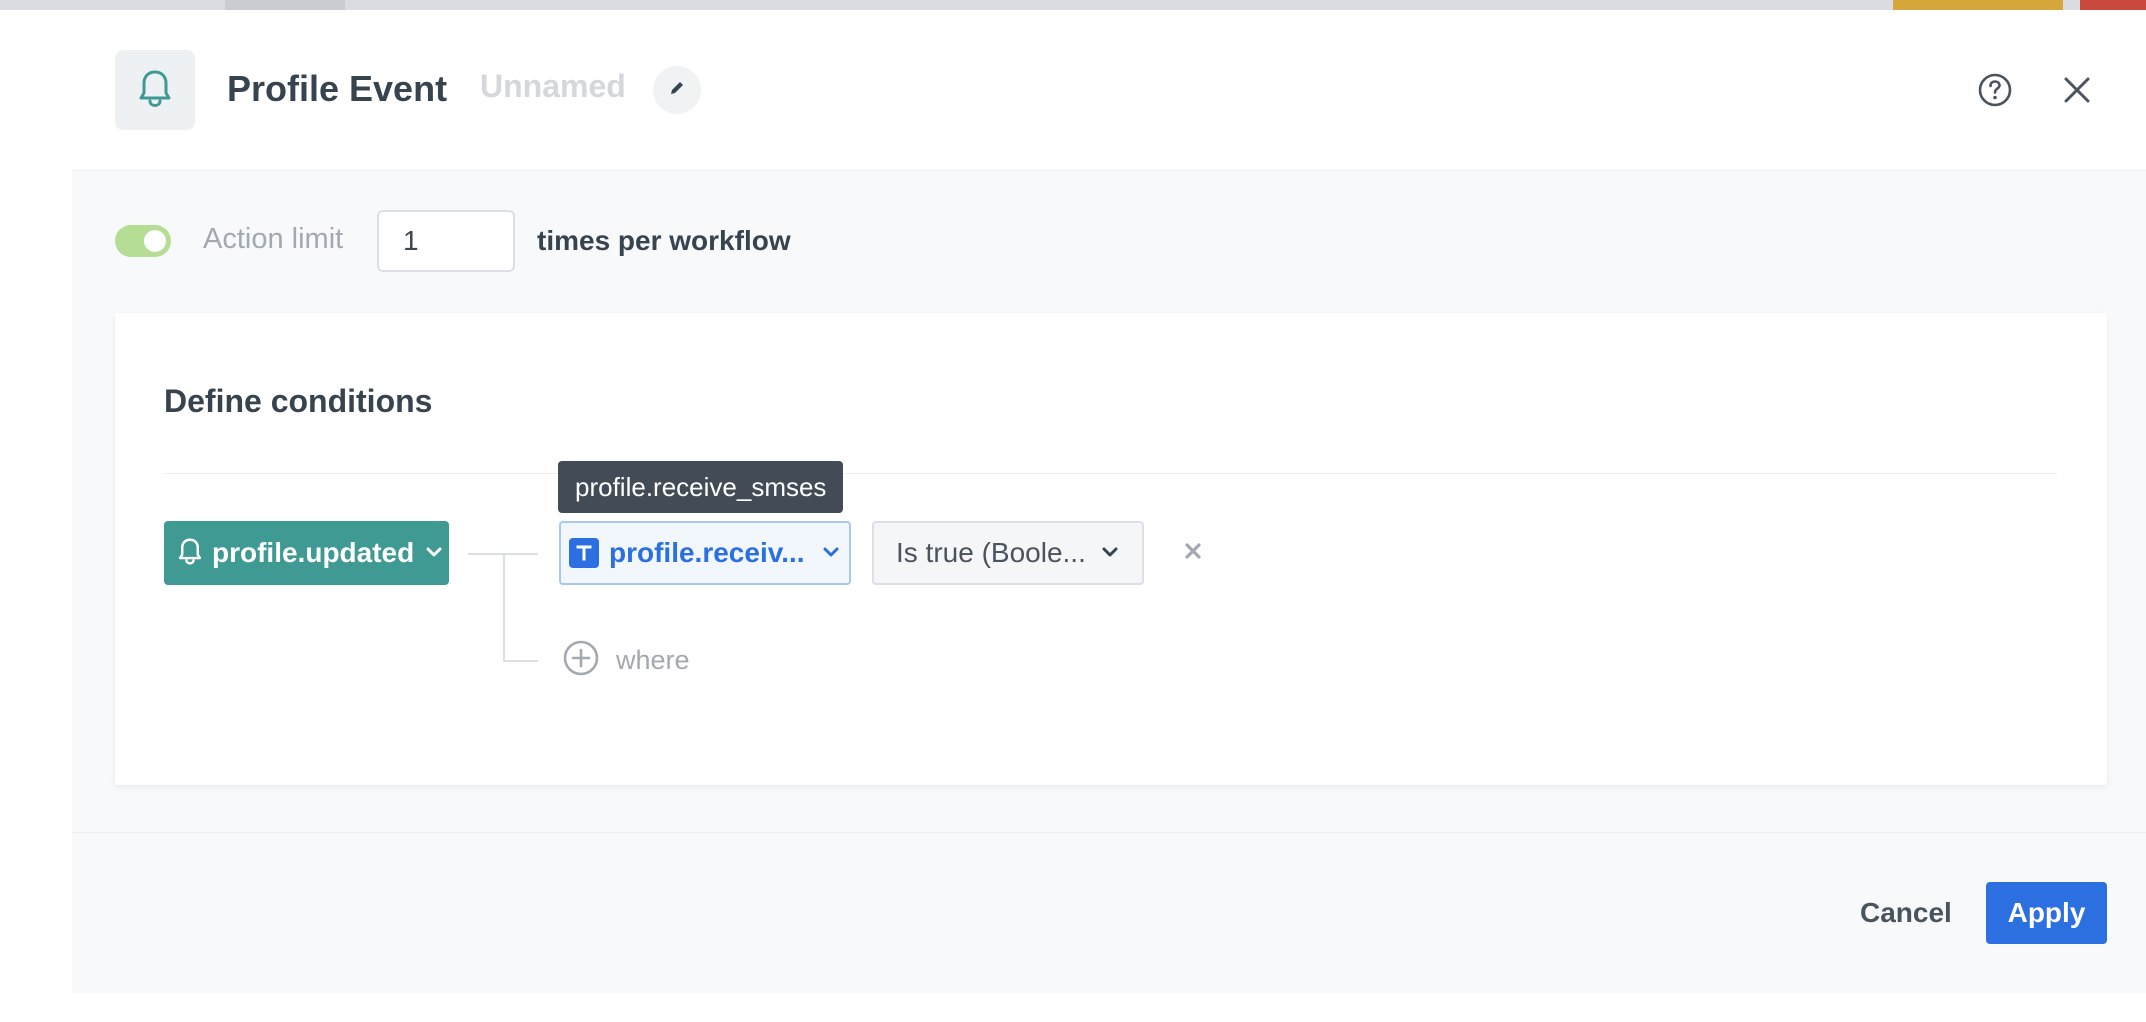 Image resolution: width=2146 pixels, height=1022 pixels. I want to click on add-where-label: where, so click(653, 659).